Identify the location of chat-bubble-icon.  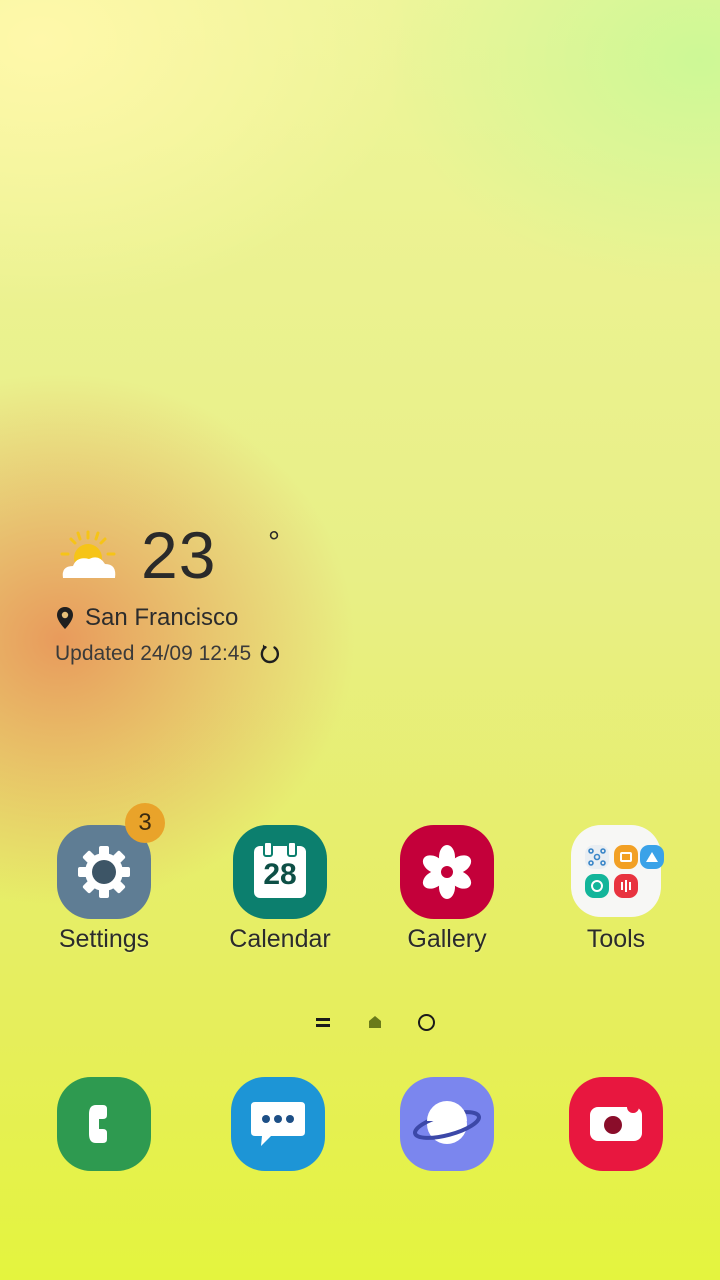
(278, 1124).